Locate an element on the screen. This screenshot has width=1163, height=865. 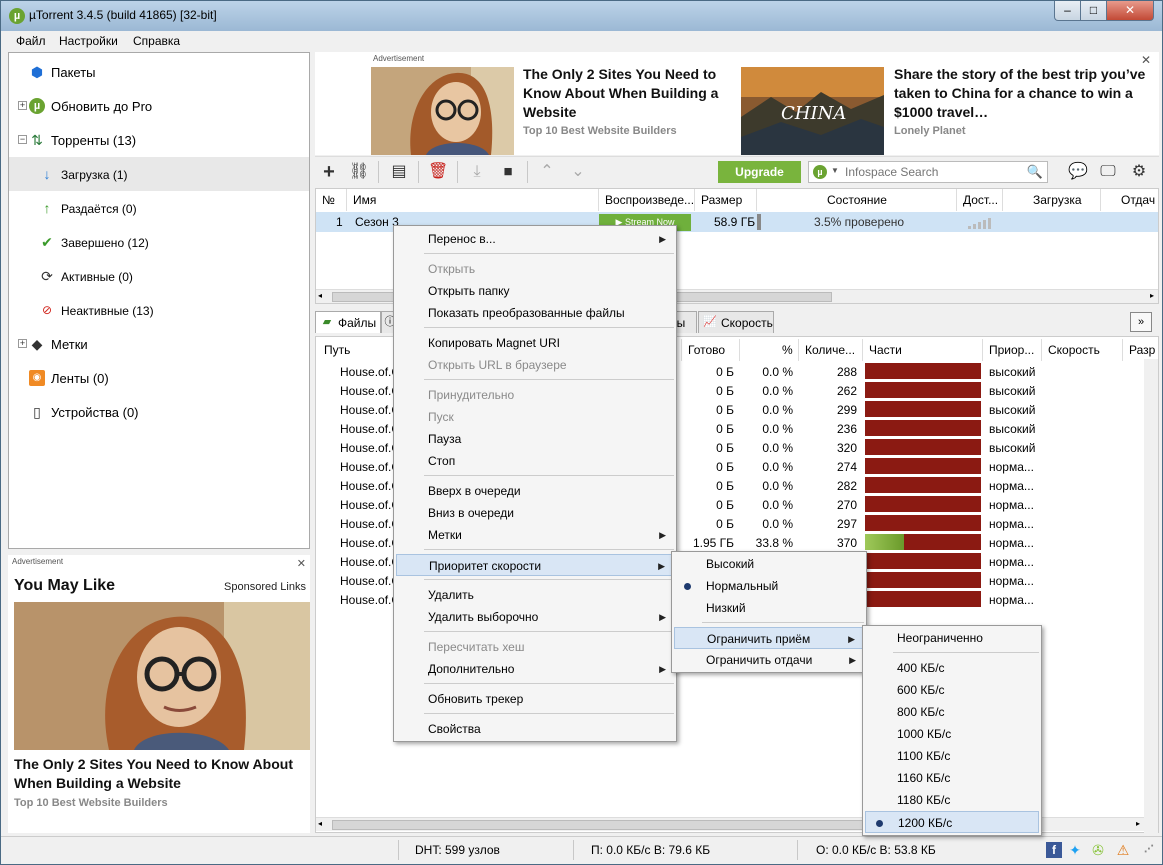
limit-menu-item: 1100 КБ/с is located at coordinates (952, 756).